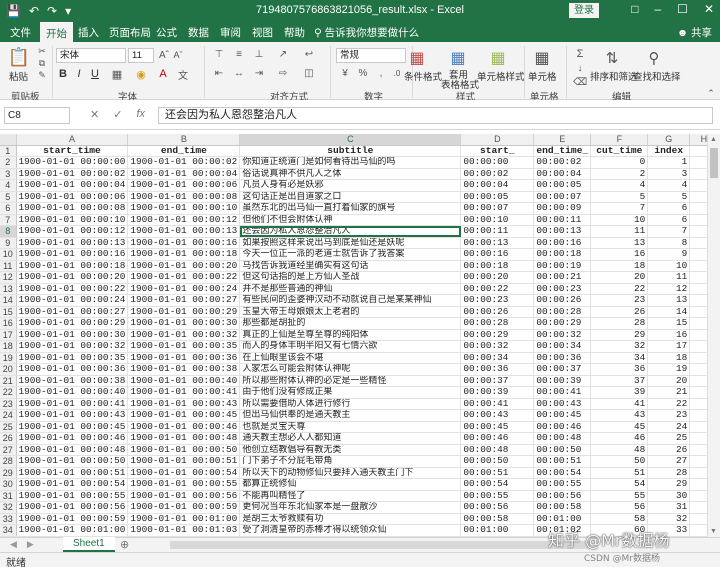 This screenshot has width=720, height=567. What do you see at coordinates (542, 58) in the screenshot?
I see `cells-icon: ▦` at bounding box center [542, 58].